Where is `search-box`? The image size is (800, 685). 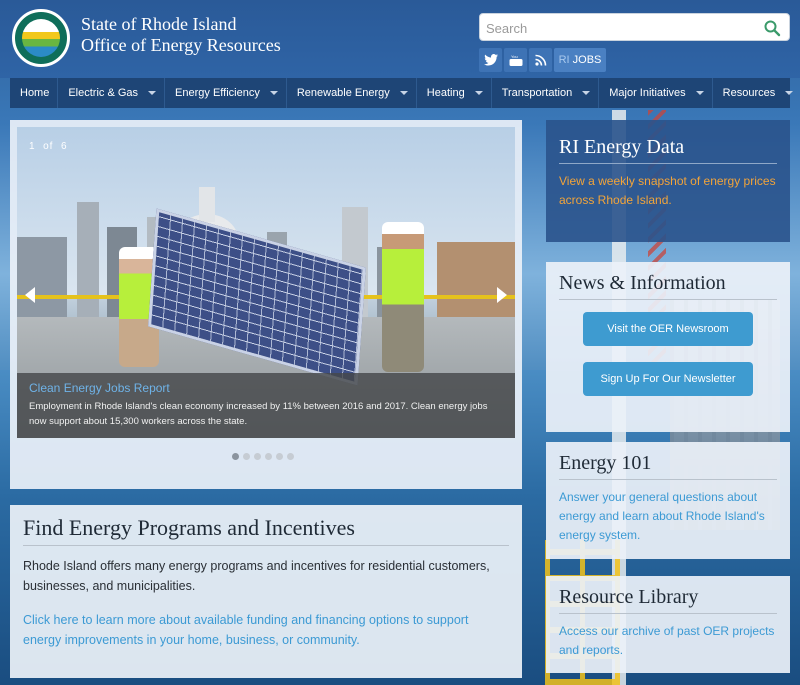
search-box is located at coordinates (634, 27).